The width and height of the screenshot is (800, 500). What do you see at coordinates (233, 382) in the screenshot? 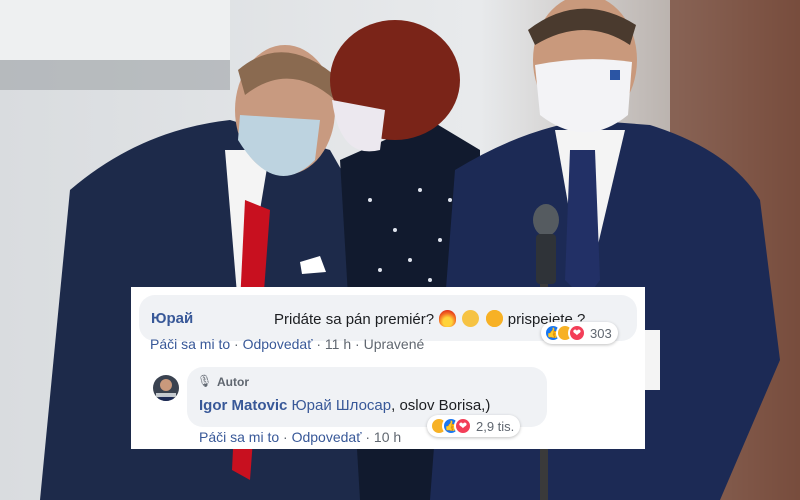
I see `author-badge: Autor` at bounding box center [233, 382].